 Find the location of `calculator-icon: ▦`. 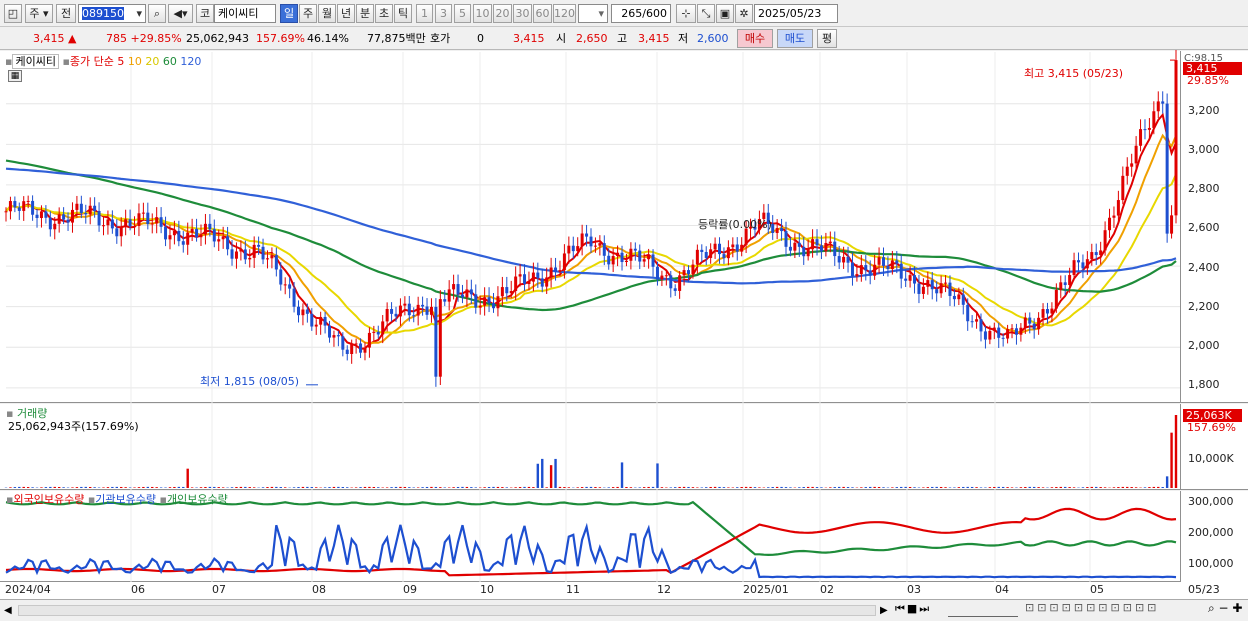

calculator-icon: ▦ is located at coordinates (15, 76).